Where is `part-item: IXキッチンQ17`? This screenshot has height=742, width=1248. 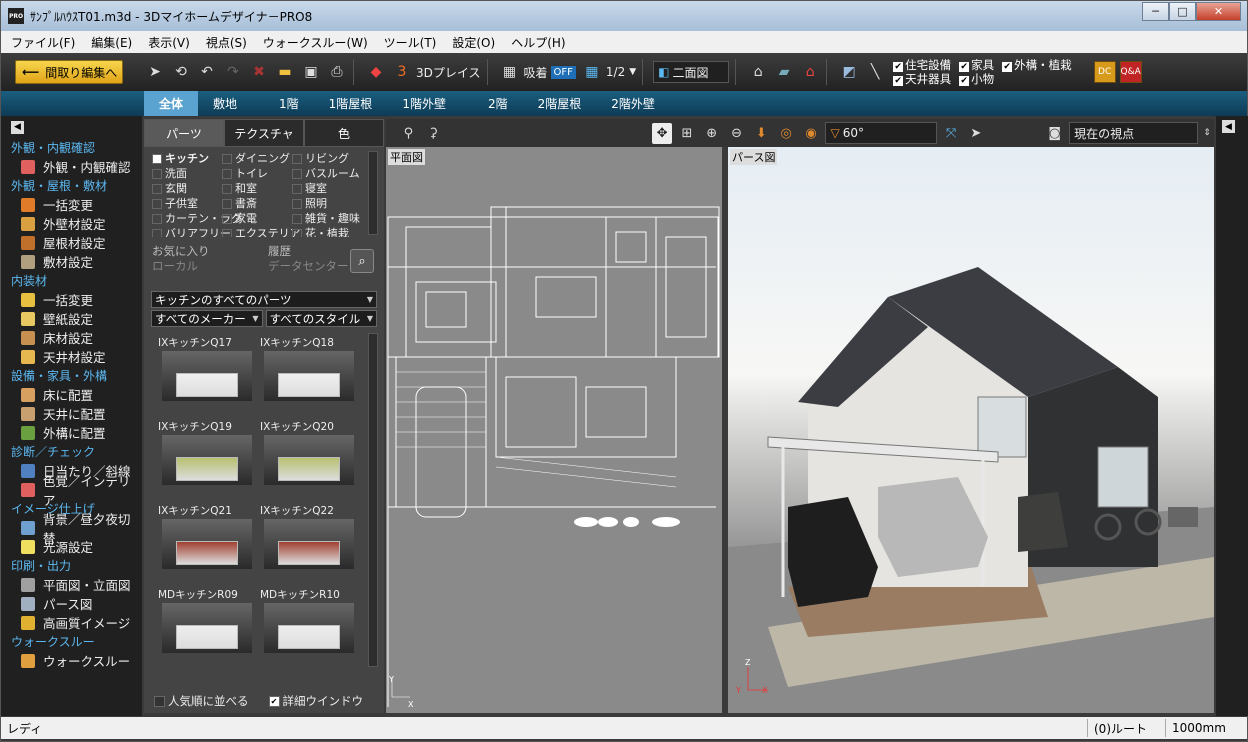
part-item: IXキッチンQ17 is located at coordinates (209, 377).